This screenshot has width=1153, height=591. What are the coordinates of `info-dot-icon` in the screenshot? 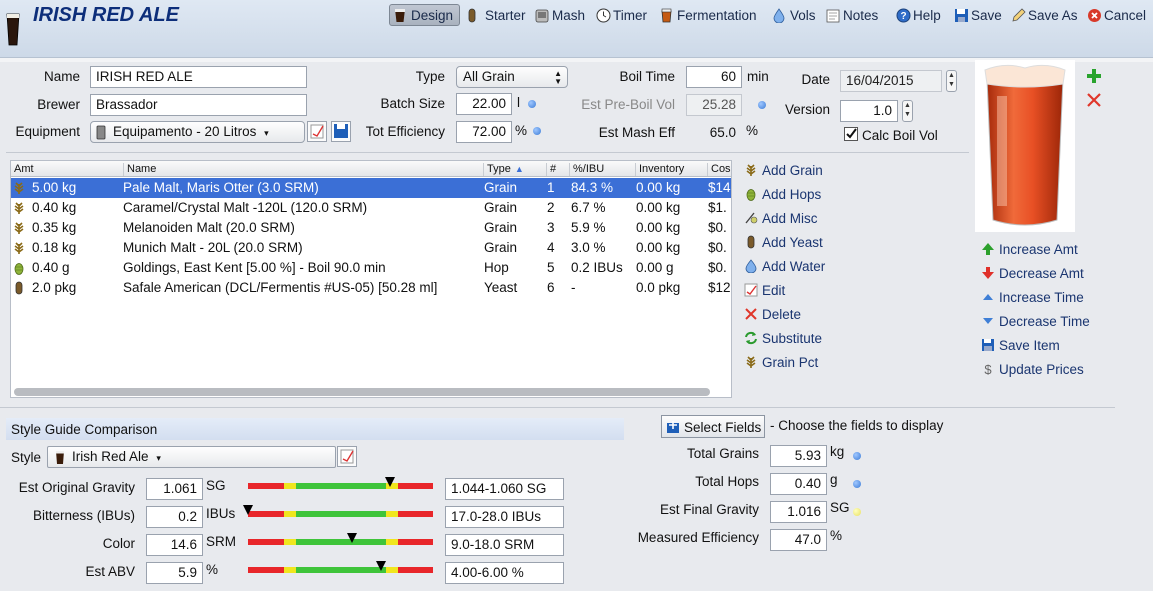 It's located at (537, 131).